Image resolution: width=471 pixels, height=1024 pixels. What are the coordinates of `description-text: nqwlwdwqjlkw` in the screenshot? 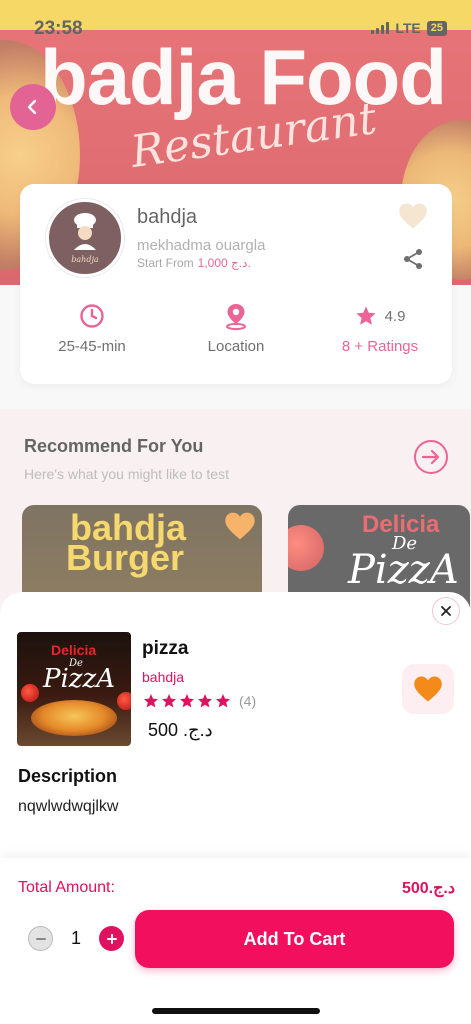 It's located at (68, 806).